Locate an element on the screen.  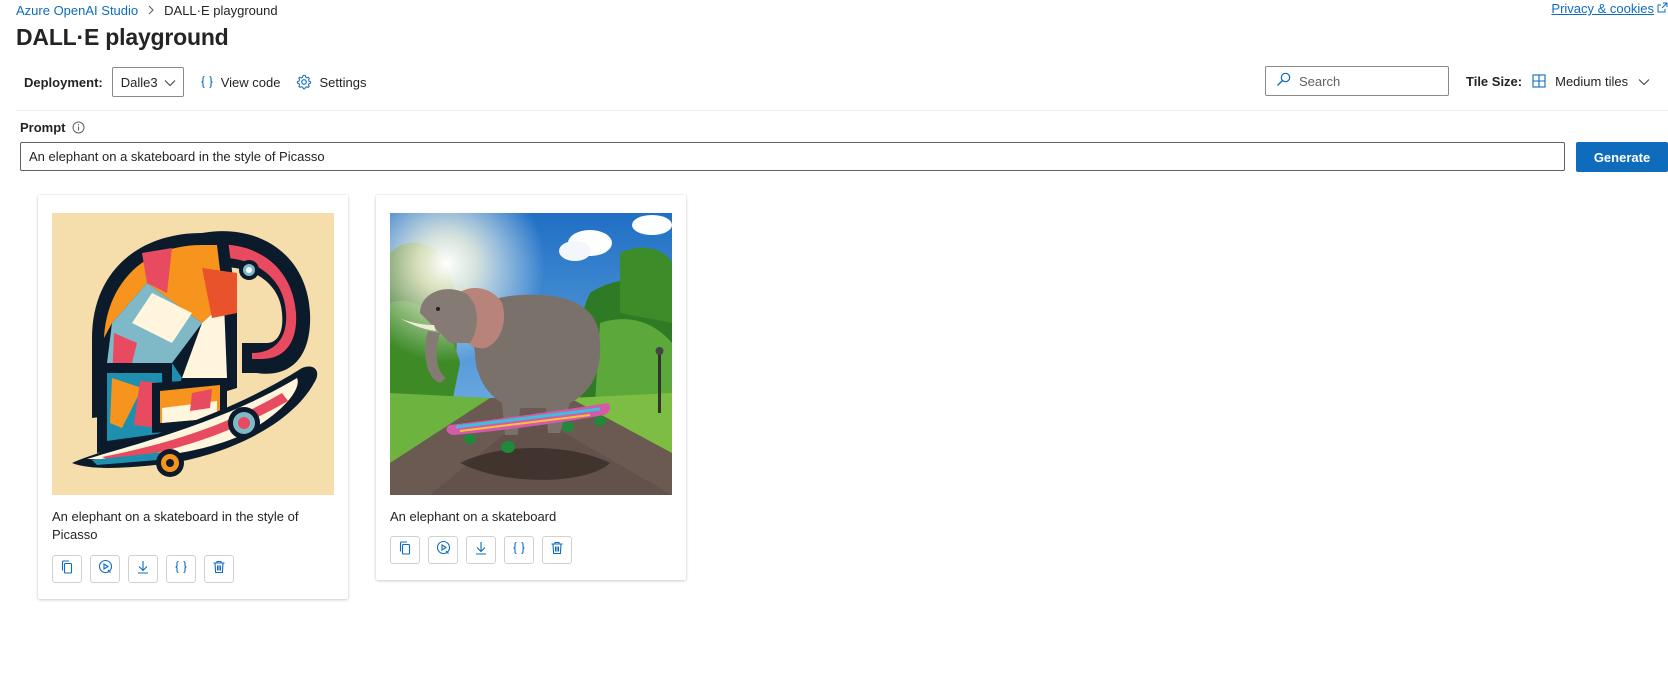
generated-image-elephant is located at coordinates (531, 354).